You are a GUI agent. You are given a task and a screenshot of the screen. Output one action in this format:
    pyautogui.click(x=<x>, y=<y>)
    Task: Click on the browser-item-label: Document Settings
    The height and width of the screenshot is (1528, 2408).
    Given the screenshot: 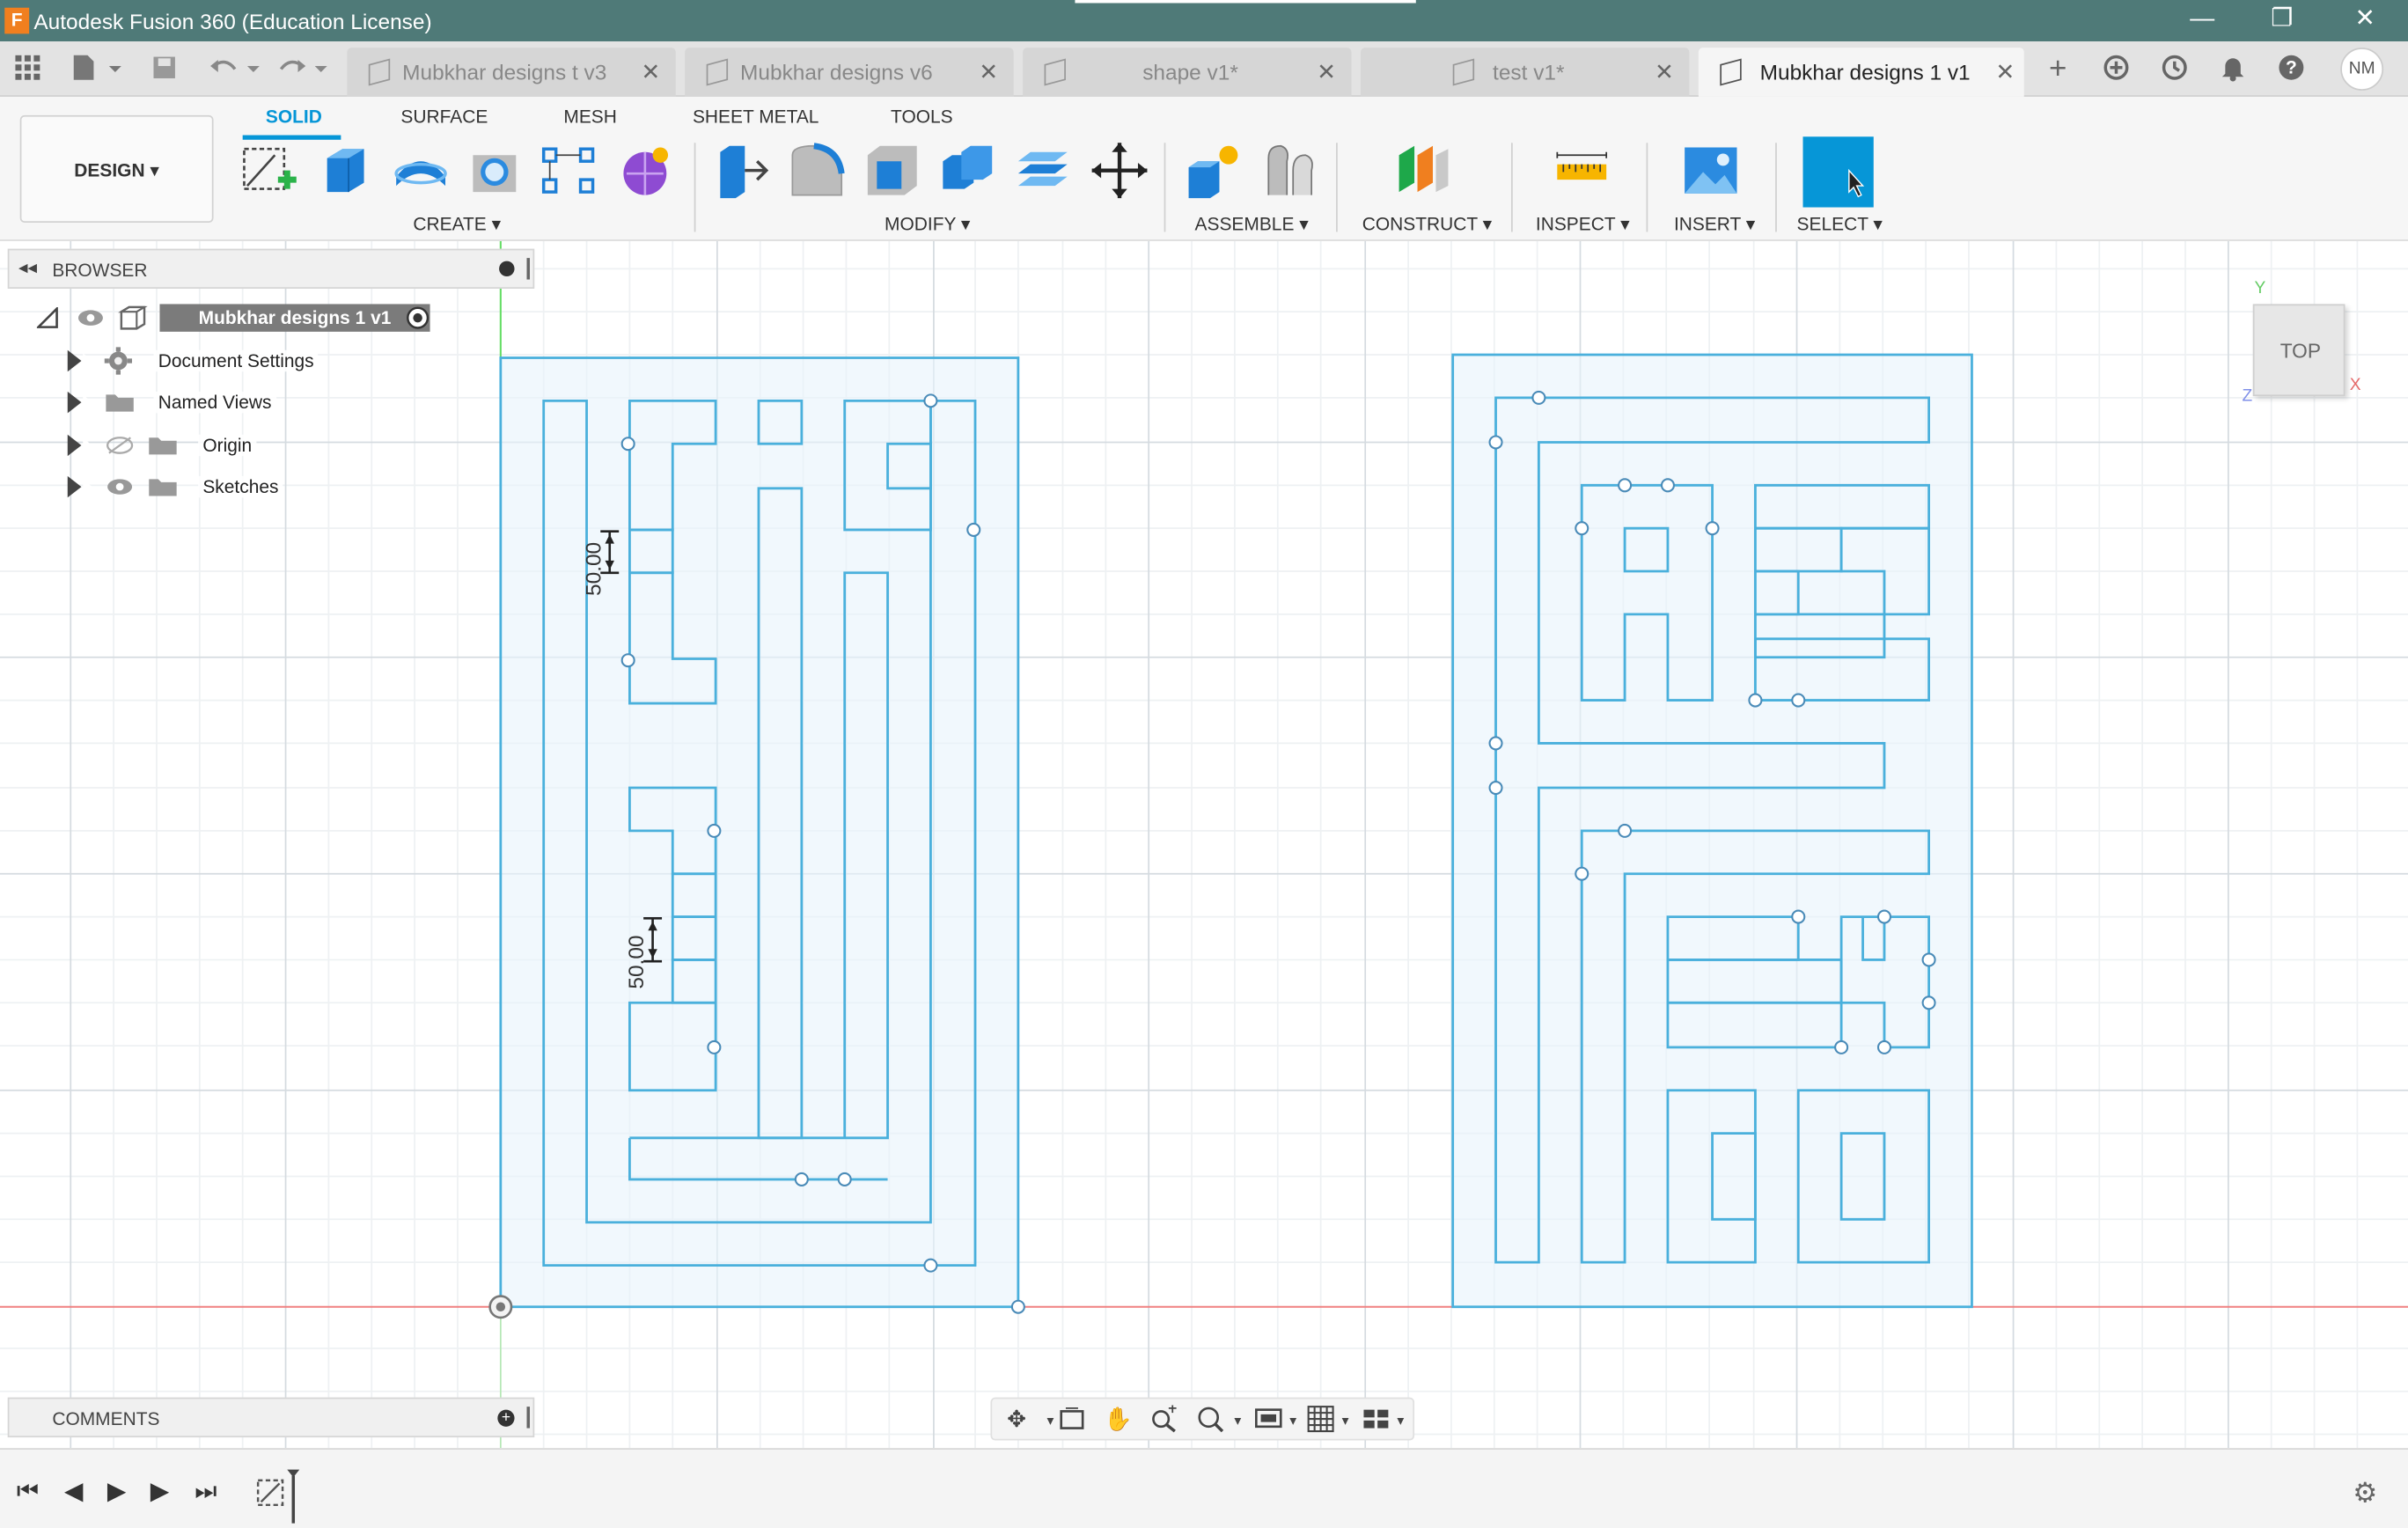 What is the action you would take?
    pyautogui.click(x=236, y=360)
    